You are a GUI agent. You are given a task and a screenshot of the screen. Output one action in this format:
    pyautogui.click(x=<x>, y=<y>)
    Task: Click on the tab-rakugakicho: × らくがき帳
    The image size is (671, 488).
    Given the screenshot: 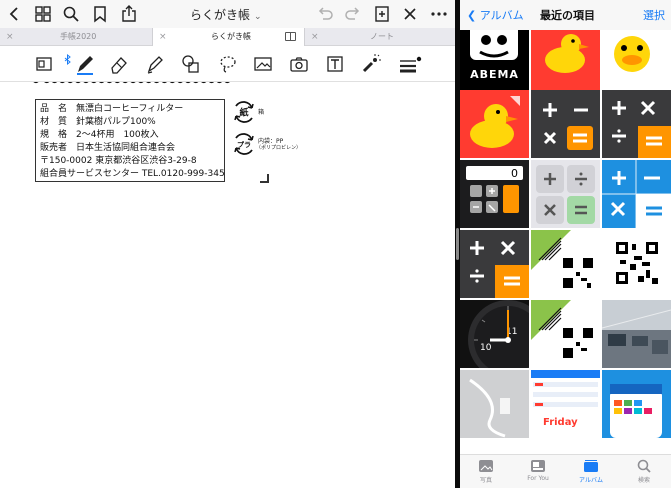 What is the action you would take?
    pyautogui.click(x=228, y=37)
    